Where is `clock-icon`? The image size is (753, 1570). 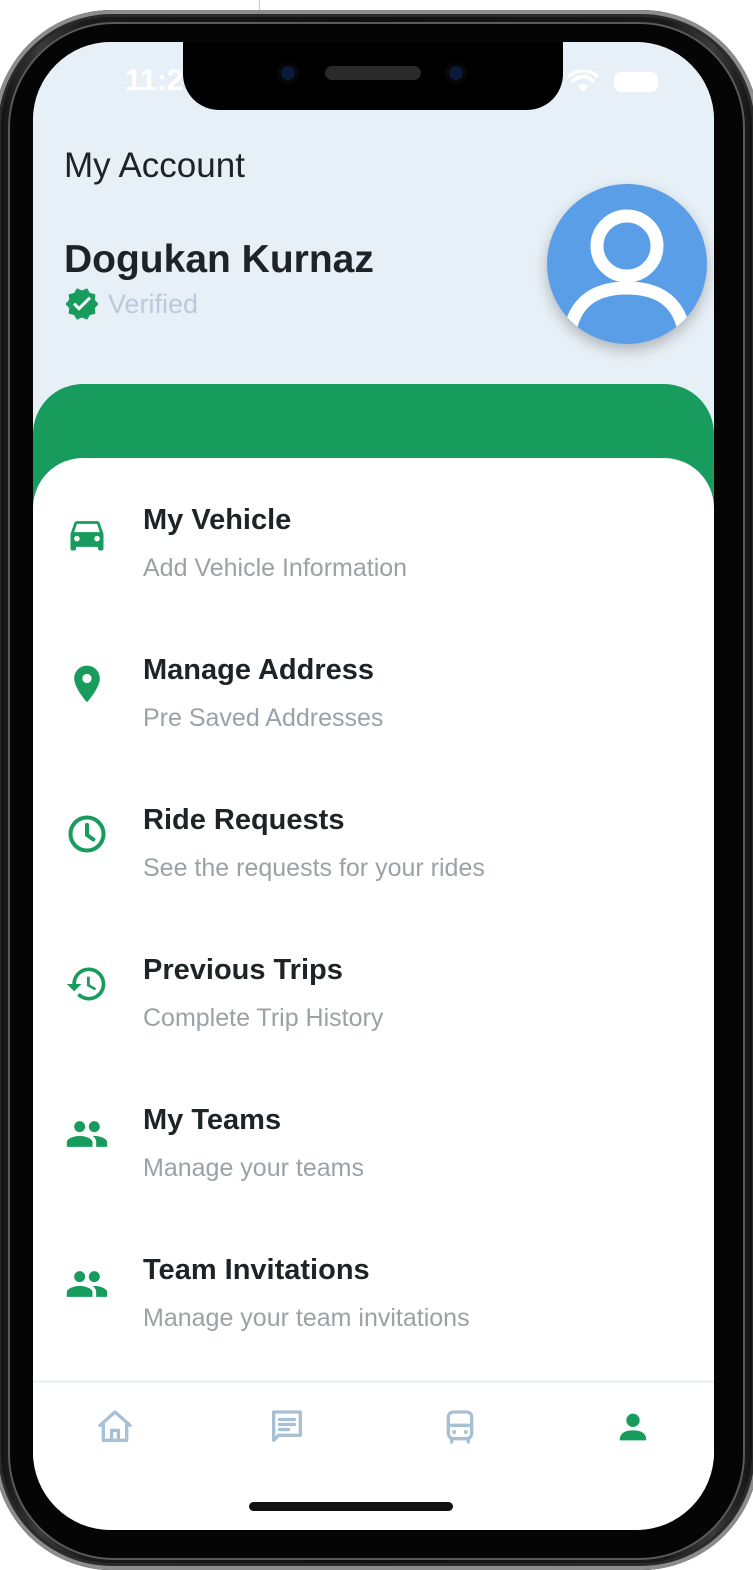
clock-icon is located at coordinates (87, 834).